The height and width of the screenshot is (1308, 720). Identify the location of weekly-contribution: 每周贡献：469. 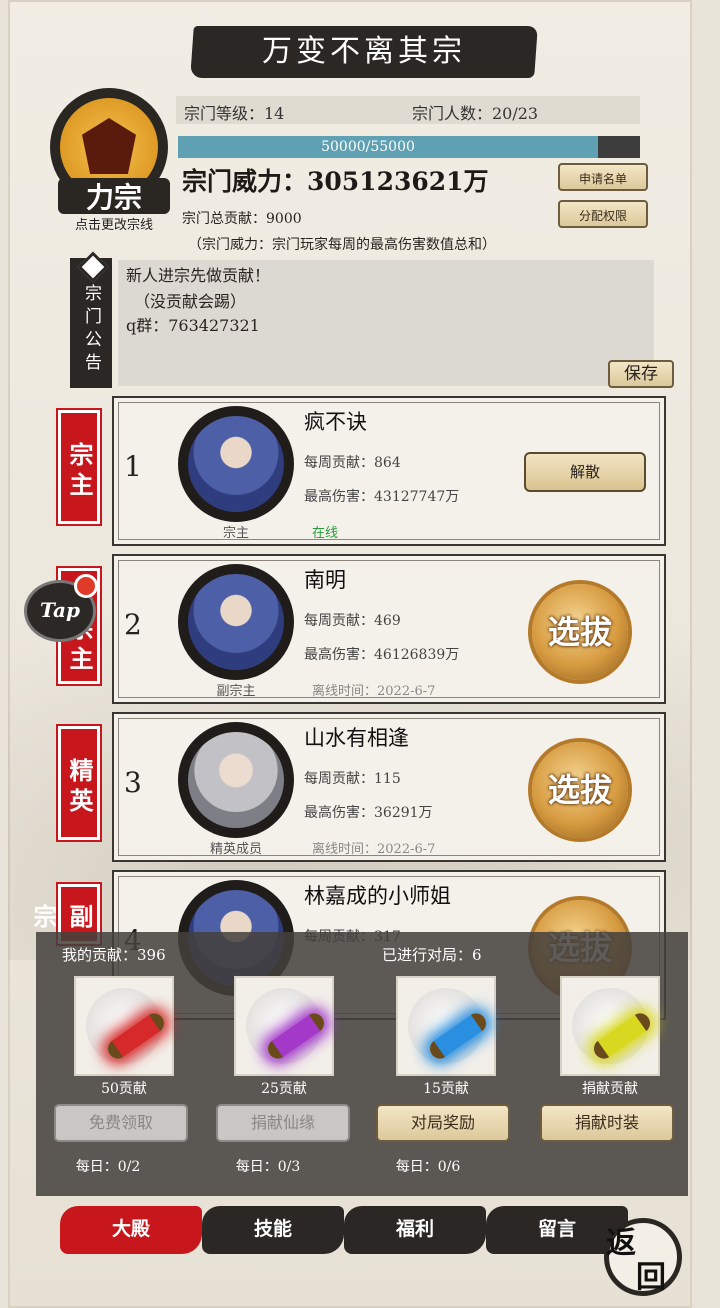
(352, 621).